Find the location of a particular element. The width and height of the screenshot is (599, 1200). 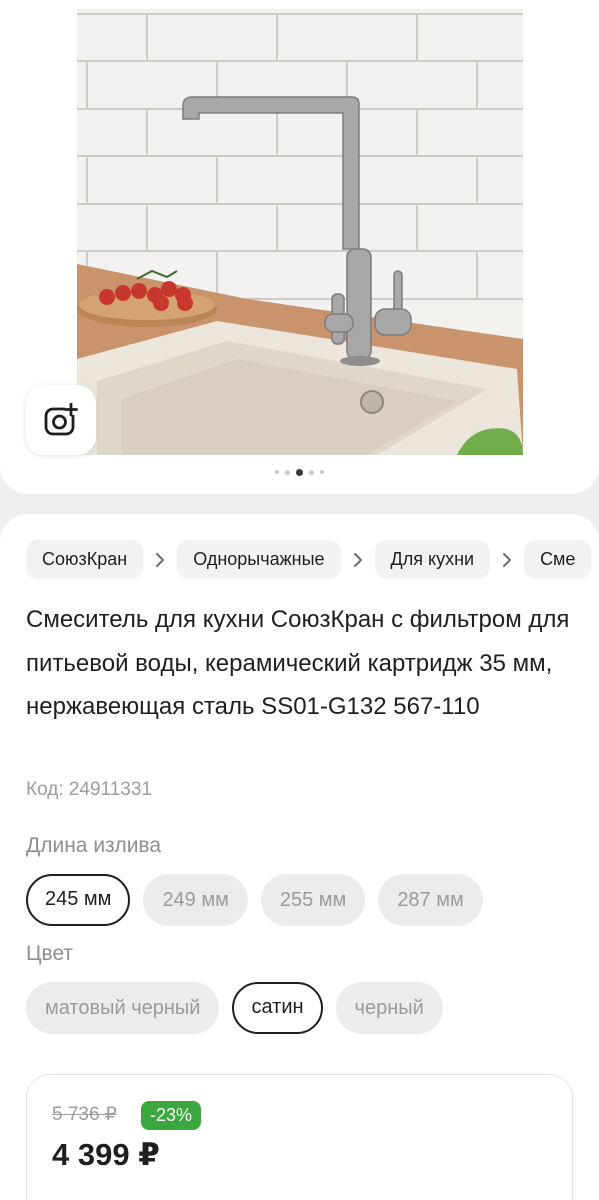

gallery-pagination is located at coordinates (299, 472).